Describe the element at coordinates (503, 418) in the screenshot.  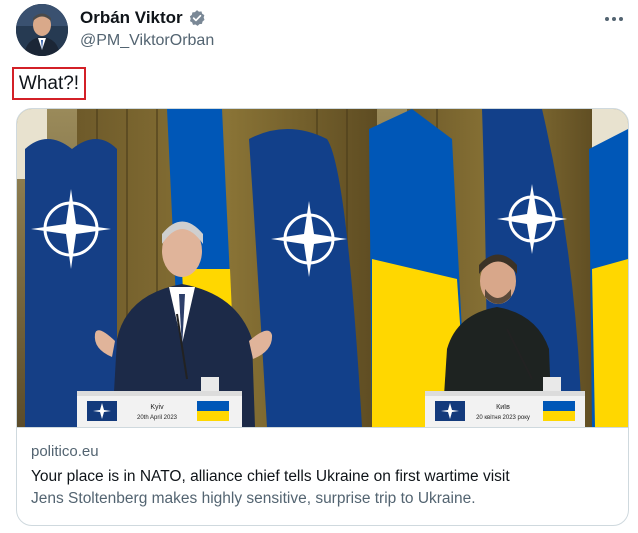
I see `podium-right-date: 20 квітня 2023 року` at that location.